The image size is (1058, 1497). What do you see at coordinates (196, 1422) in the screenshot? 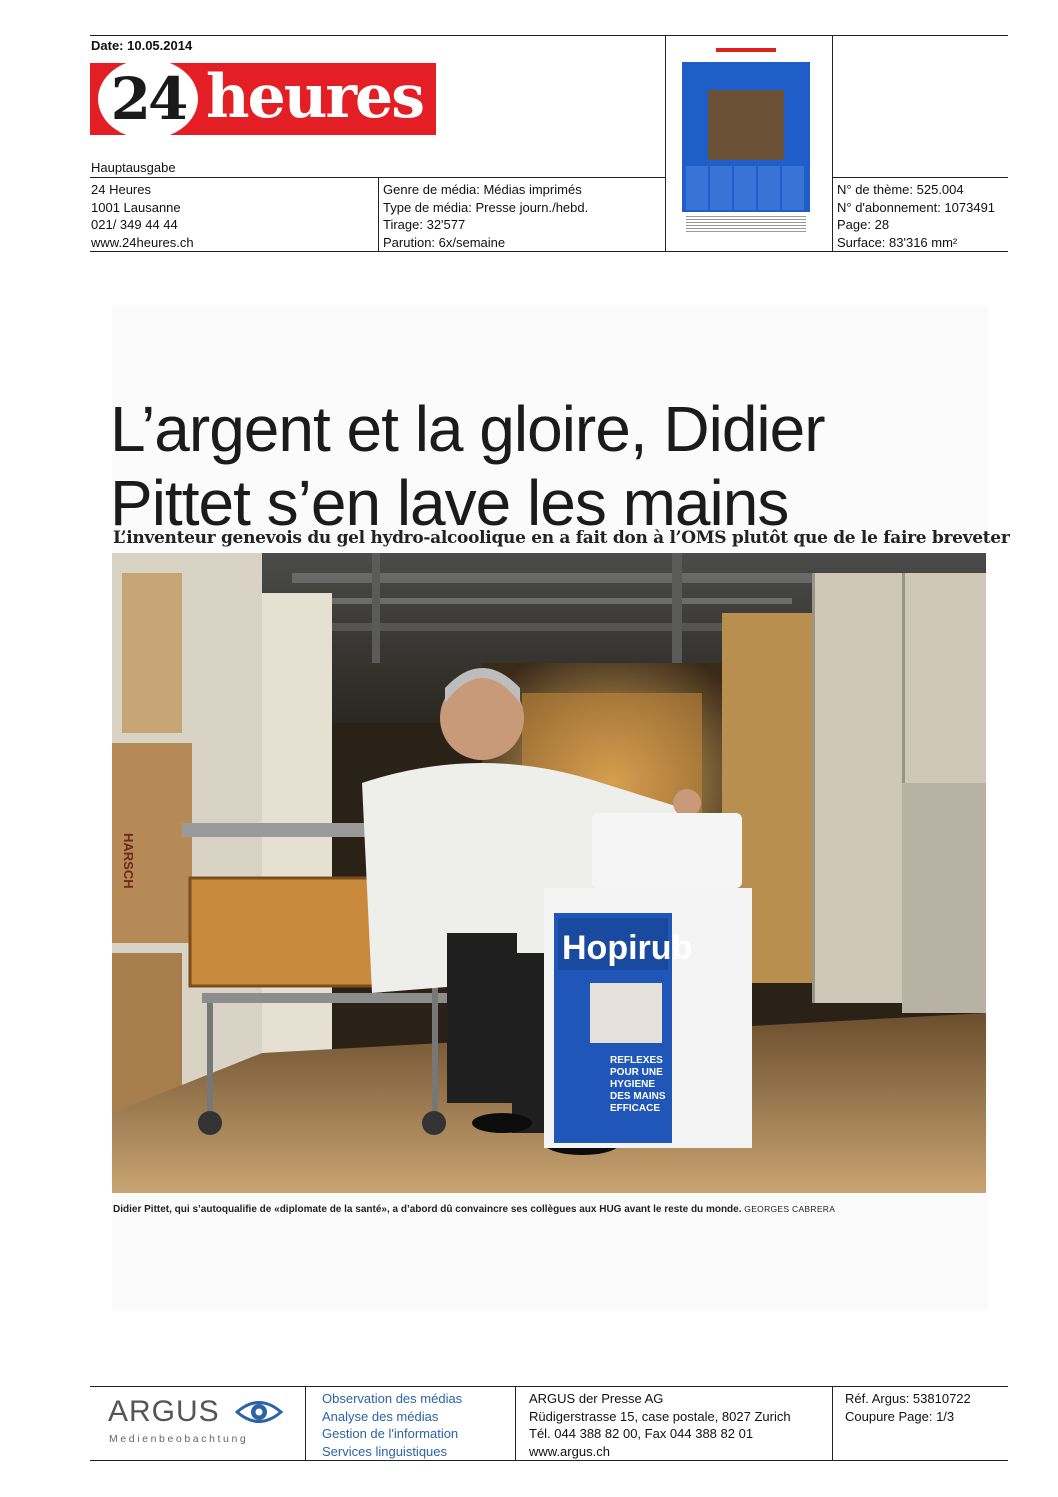
I see `argus-logo: ARGUS Medienbeobachtung` at bounding box center [196, 1422].